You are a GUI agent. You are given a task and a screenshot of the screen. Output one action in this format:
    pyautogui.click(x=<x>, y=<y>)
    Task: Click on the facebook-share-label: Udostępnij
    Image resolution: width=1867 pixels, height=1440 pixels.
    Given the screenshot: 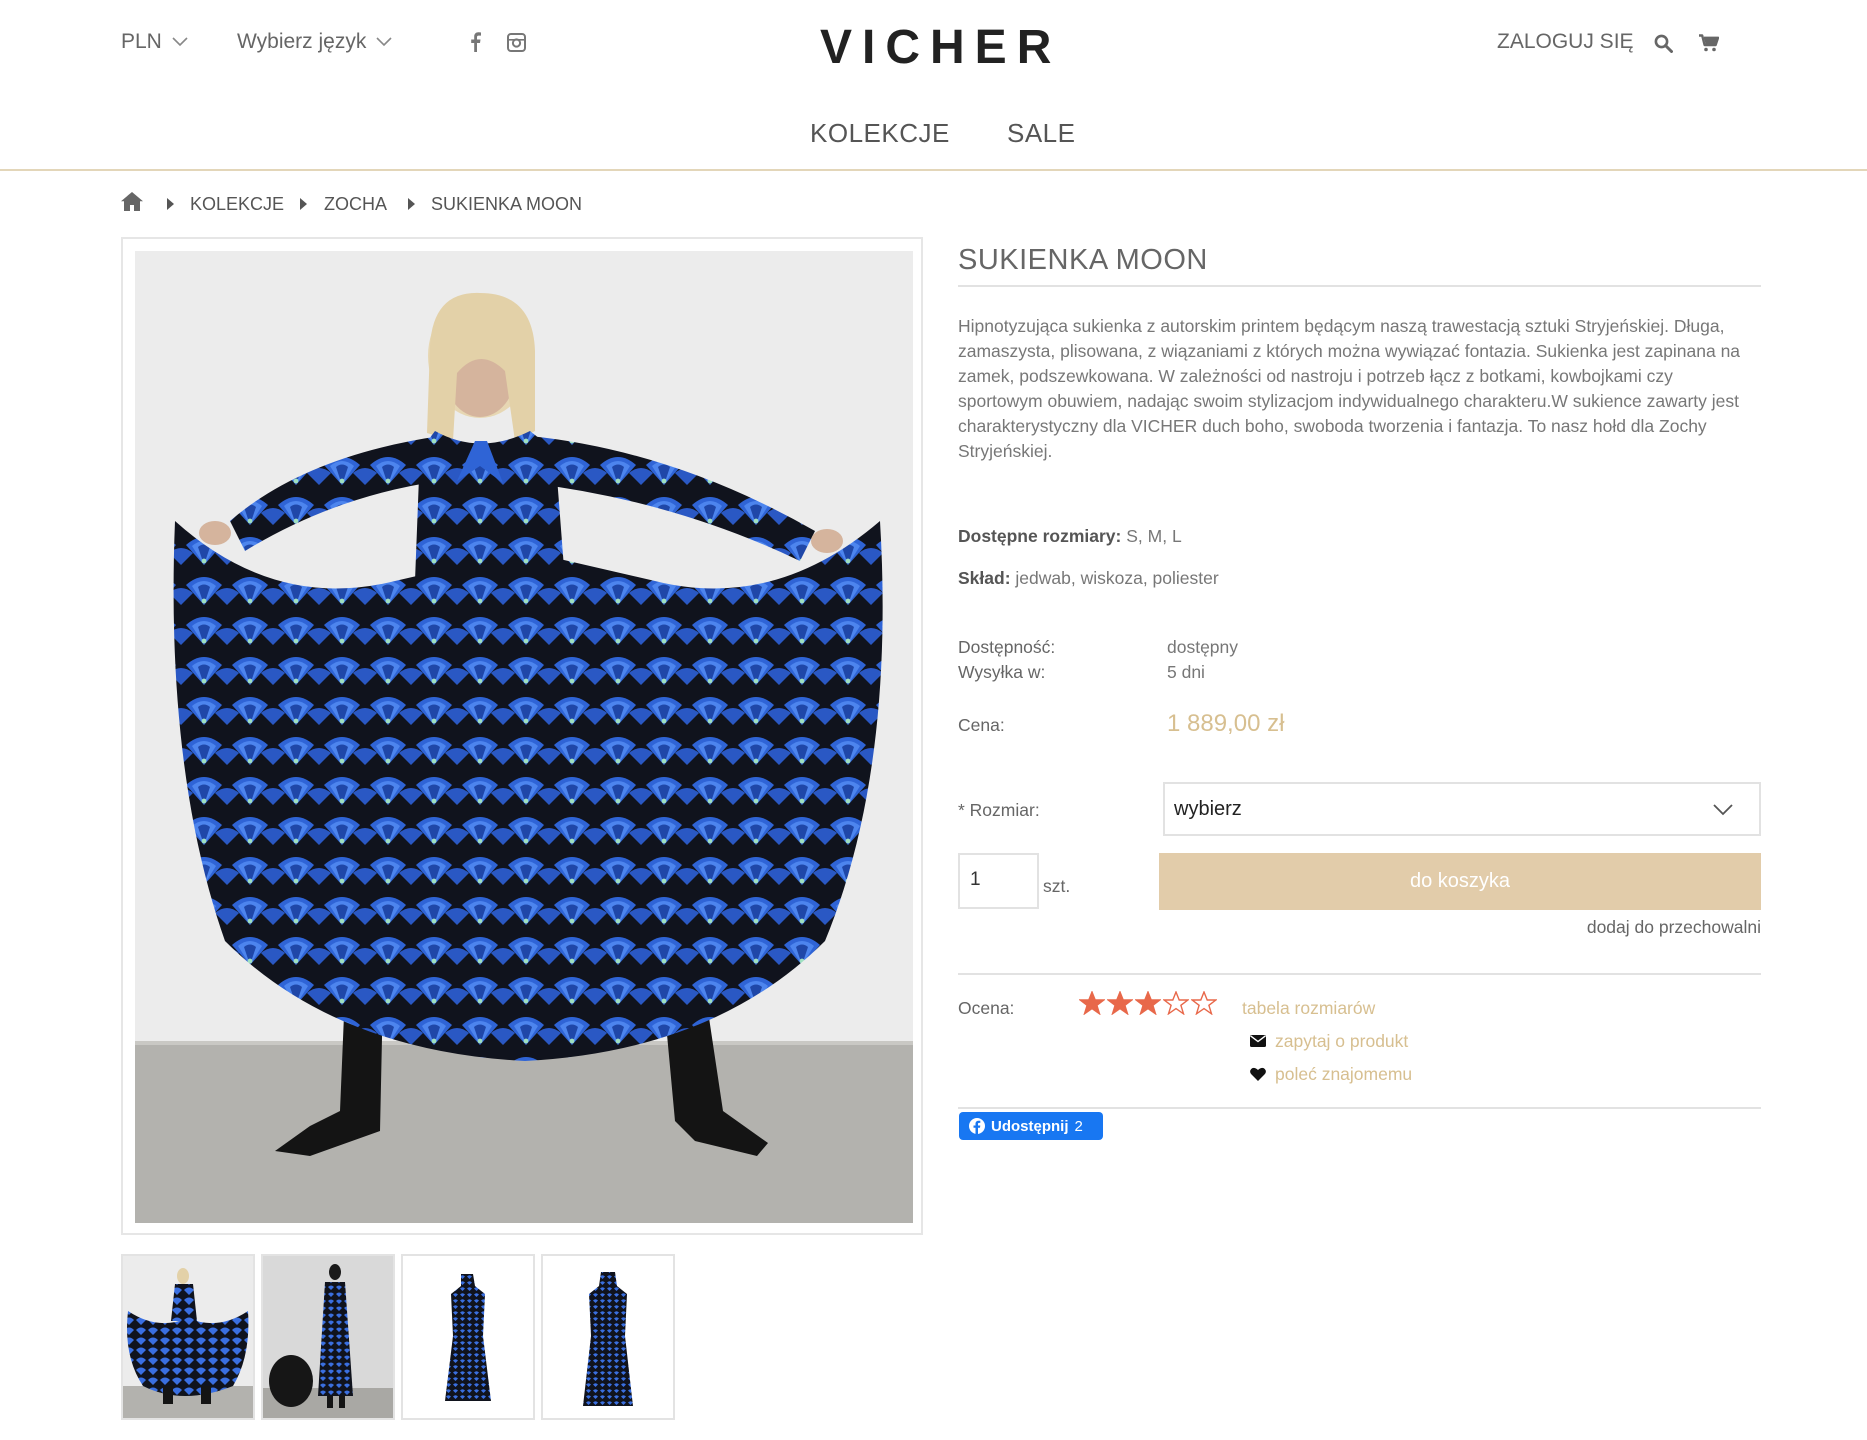 What is the action you would take?
    pyautogui.click(x=1030, y=1126)
    